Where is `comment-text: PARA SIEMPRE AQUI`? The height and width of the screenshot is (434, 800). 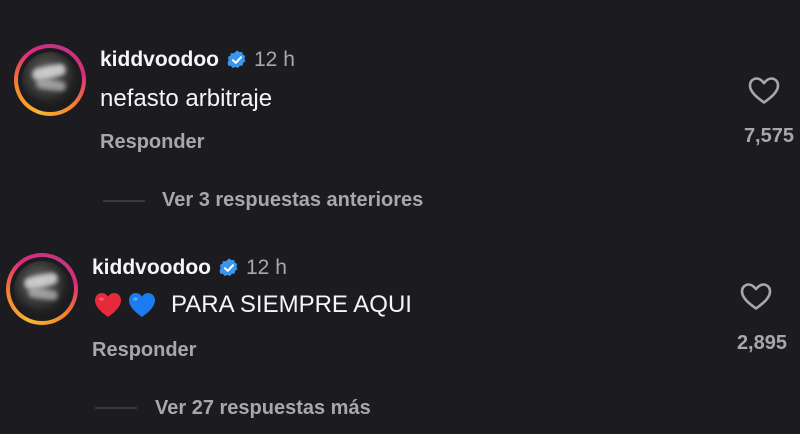 comment-text: PARA SIEMPRE AQUI is located at coordinates (252, 305).